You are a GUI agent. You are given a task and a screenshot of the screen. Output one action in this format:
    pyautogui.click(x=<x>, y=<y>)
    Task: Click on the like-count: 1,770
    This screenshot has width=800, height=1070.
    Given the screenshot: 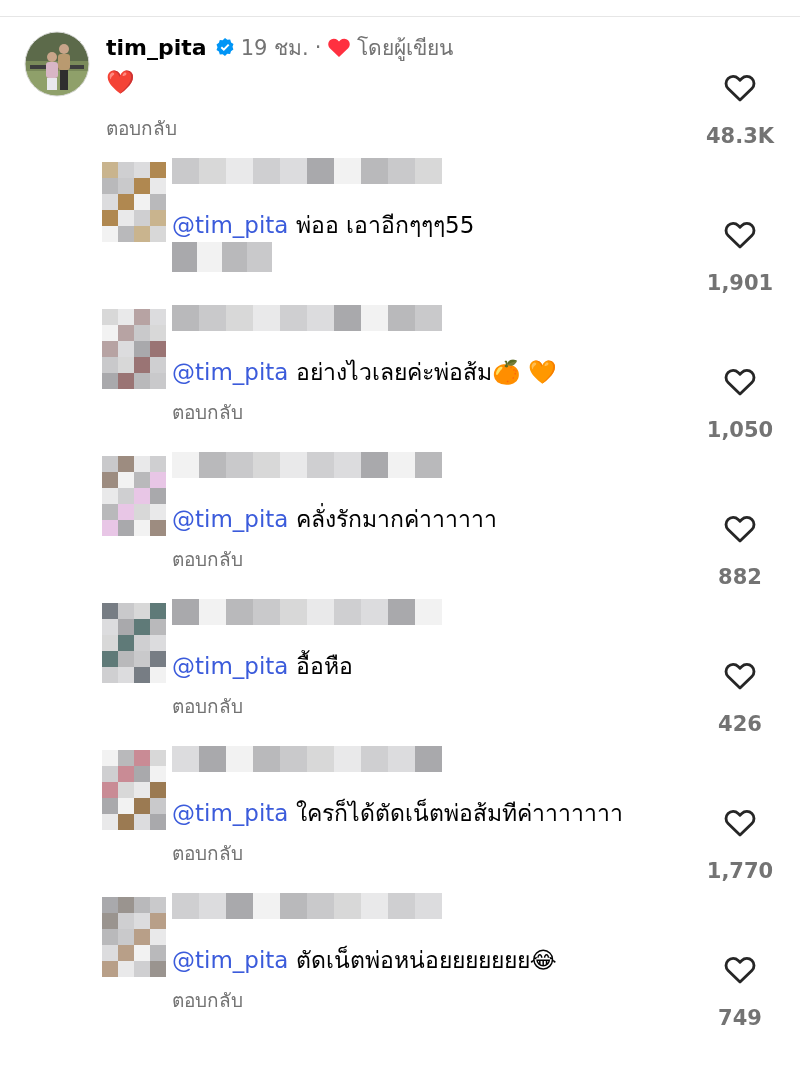 What is the action you would take?
    pyautogui.click(x=740, y=871)
    